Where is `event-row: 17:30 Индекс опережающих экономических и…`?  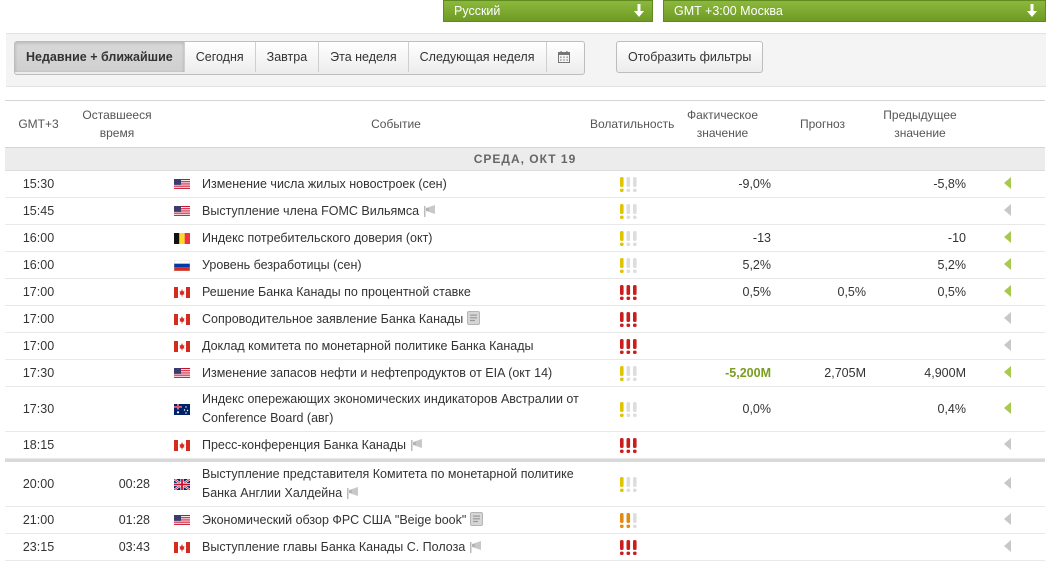 event-row: 17:30 Индекс опережающих экономических и… is located at coordinates (525, 409).